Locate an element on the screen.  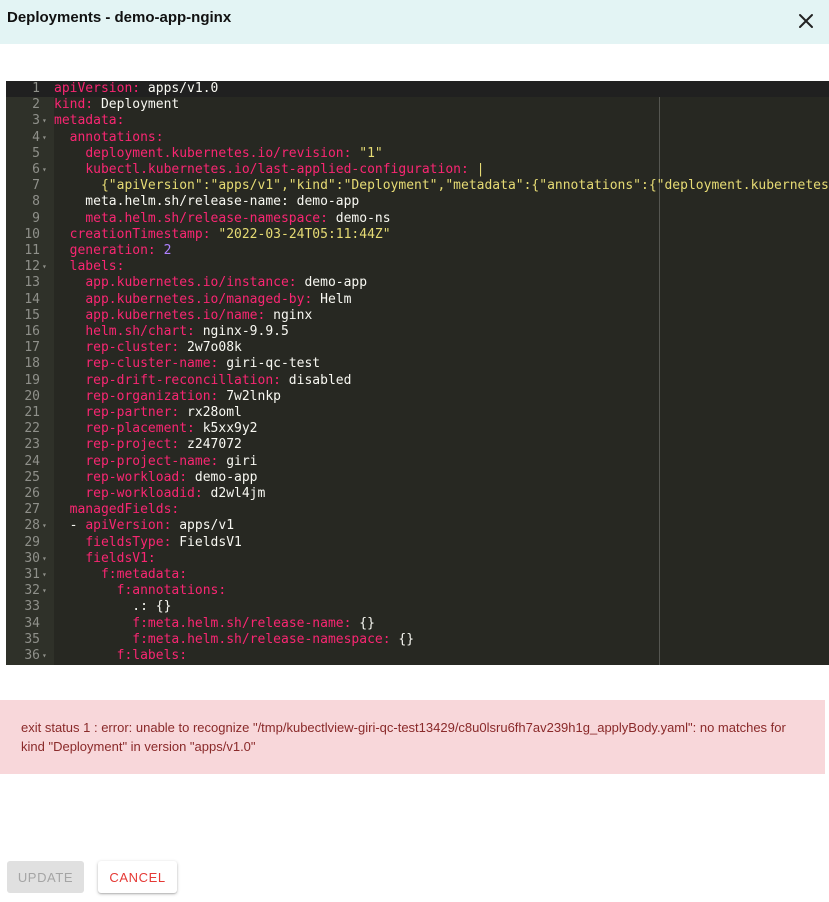
code-token: giri-qc-test is located at coordinates (269, 364).